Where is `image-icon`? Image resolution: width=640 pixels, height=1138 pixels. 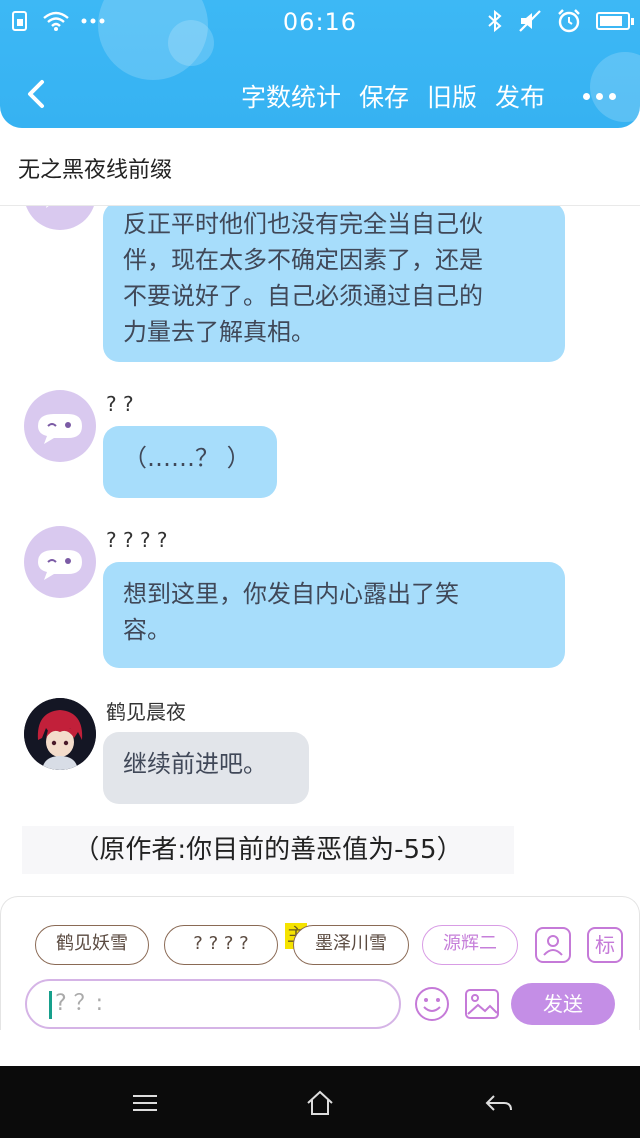 image-icon is located at coordinates (482, 1004).